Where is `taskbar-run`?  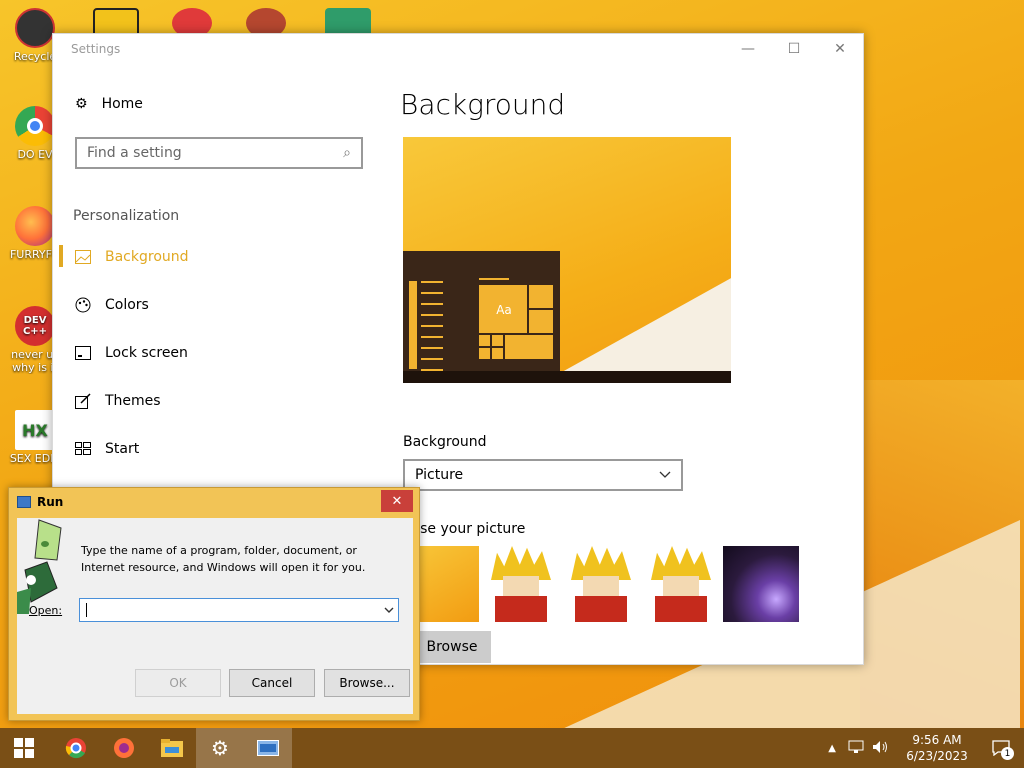 taskbar-run is located at coordinates (268, 748).